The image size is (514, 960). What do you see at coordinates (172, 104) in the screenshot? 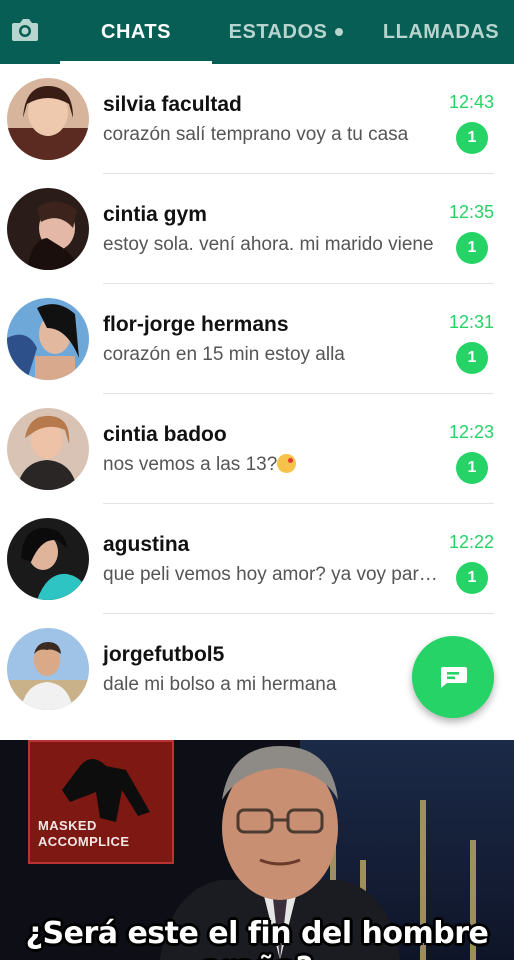
I see `chat-name: silvia facultad` at bounding box center [172, 104].